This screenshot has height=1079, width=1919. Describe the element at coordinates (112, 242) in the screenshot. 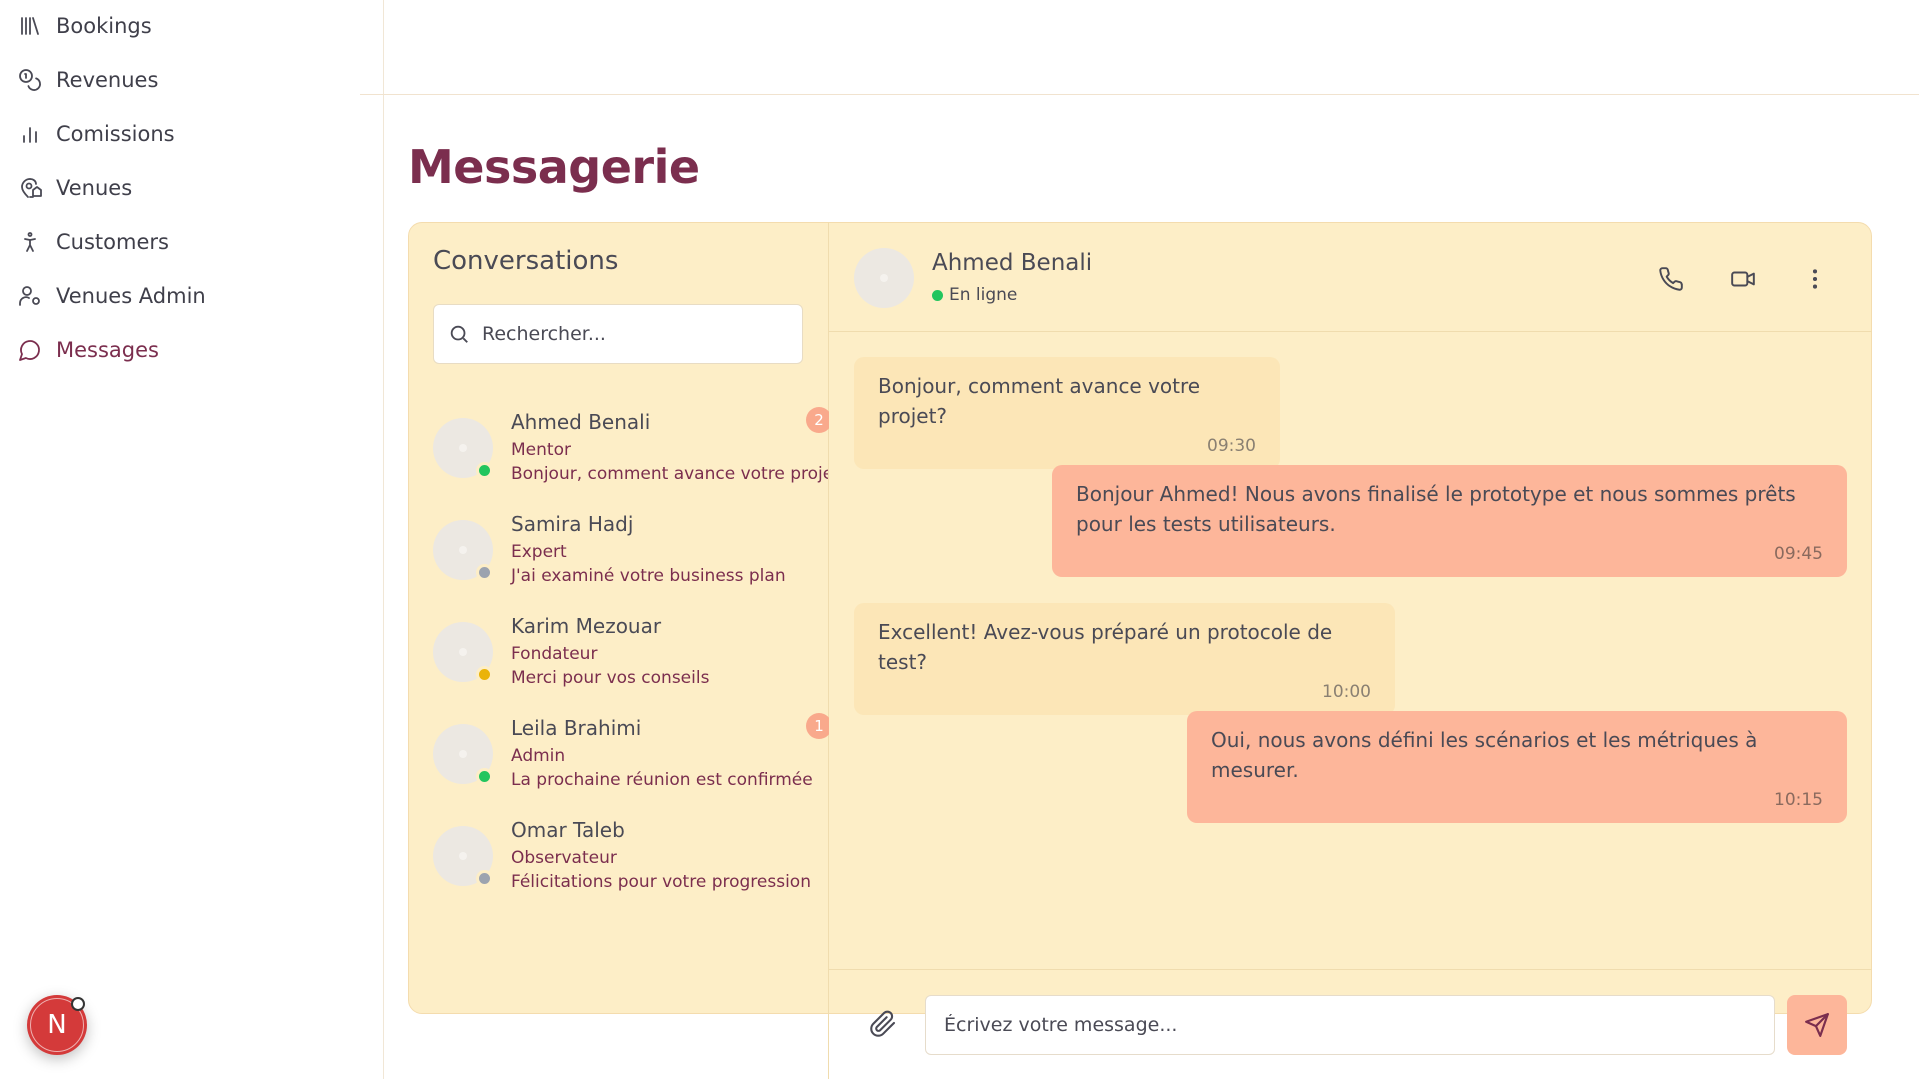

I see `sidebar-item-label: Customers` at that location.